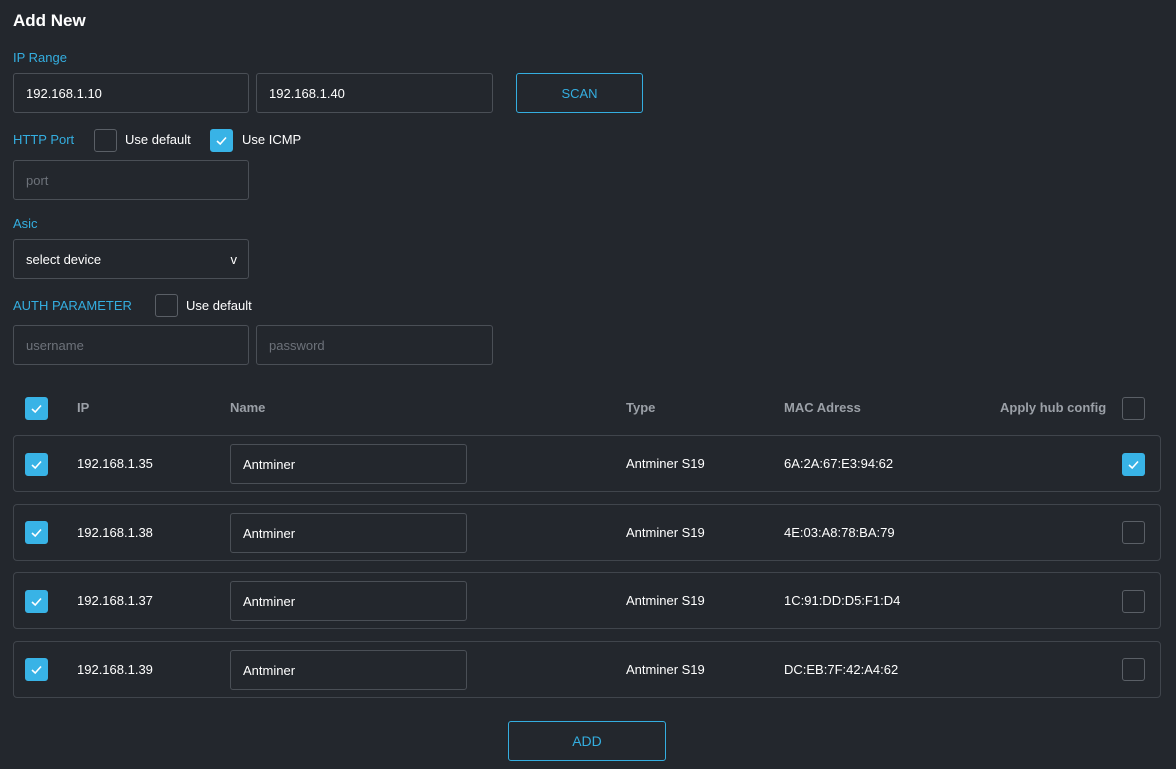 This screenshot has width=1176, height=769. What do you see at coordinates (579, 93) in the screenshot?
I see `scan-button: SCAN` at bounding box center [579, 93].